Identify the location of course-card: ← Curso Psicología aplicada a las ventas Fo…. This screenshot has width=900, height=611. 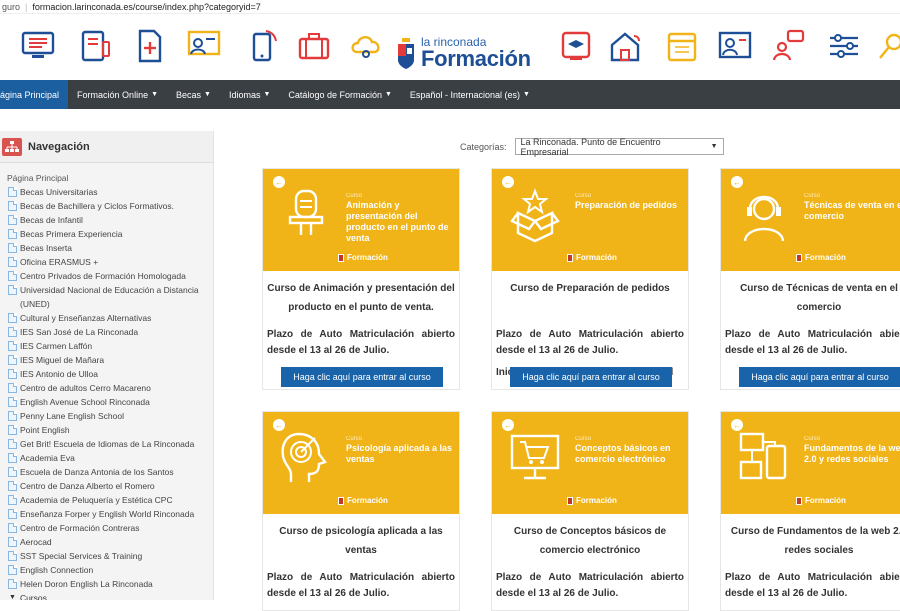
(361, 511).